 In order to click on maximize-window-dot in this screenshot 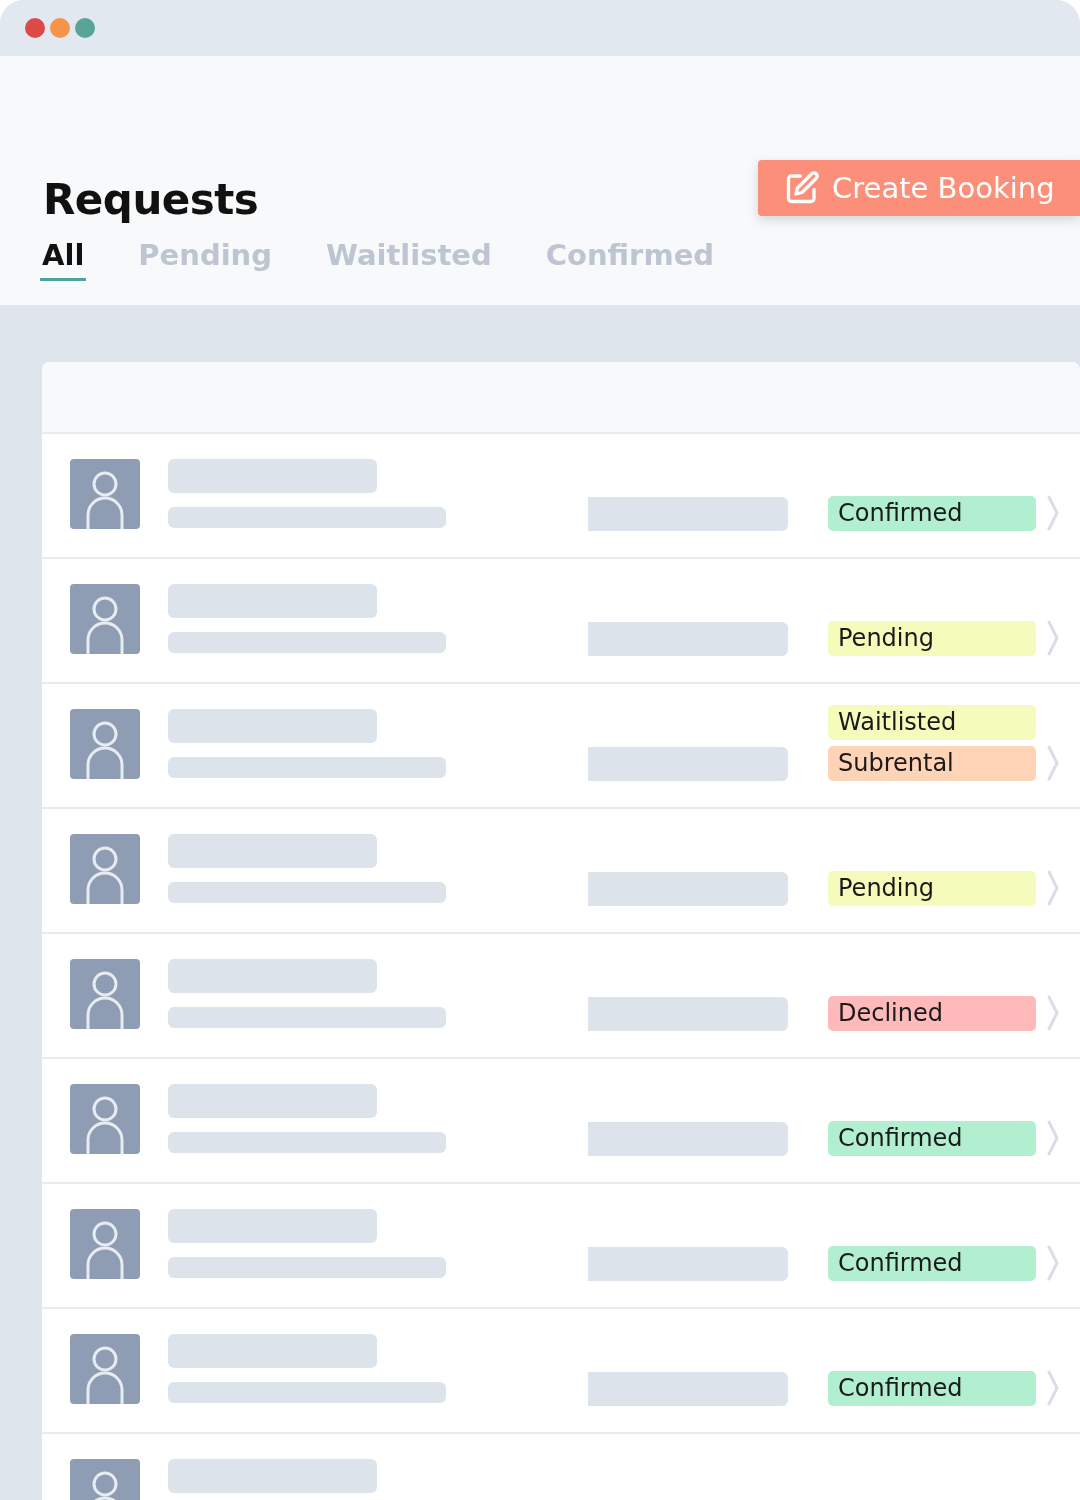, I will do `click(85, 28)`.